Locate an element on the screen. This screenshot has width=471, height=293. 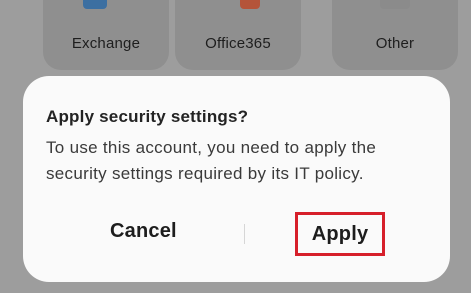
cancel-button: Cancel is located at coordinates (143, 231).